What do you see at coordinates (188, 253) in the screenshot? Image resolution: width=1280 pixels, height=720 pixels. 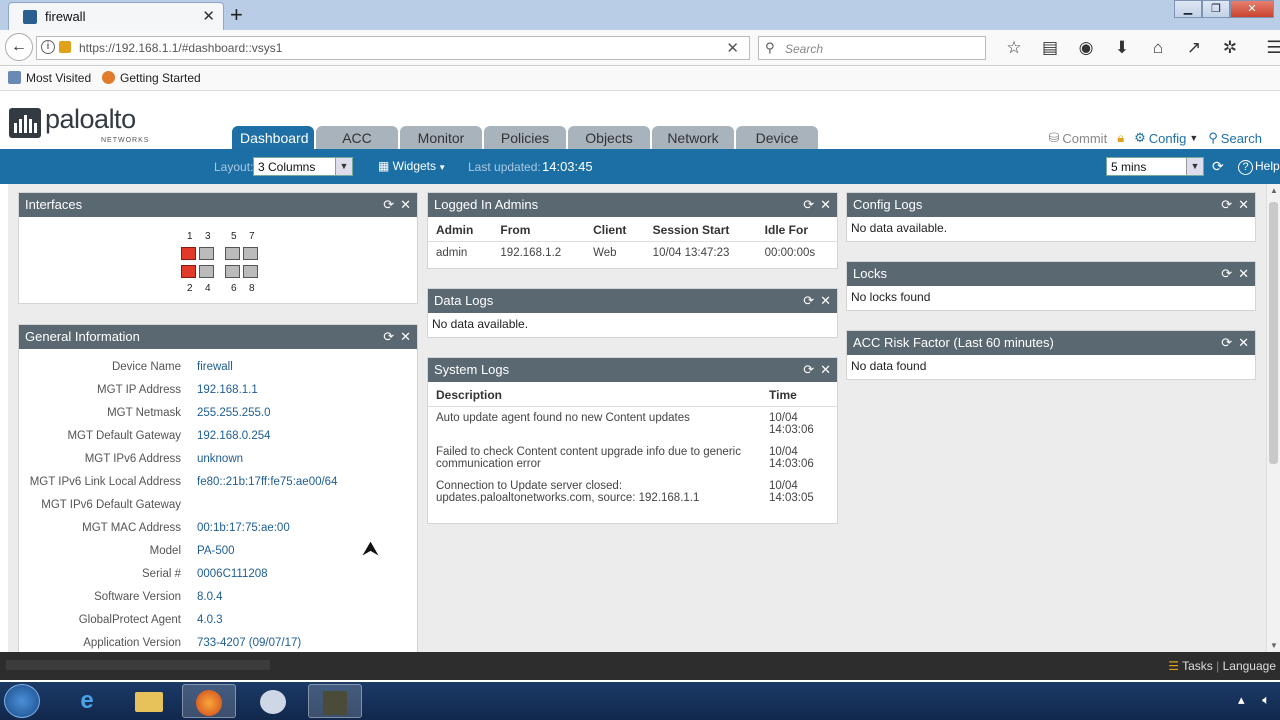 I see `port-1-up` at bounding box center [188, 253].